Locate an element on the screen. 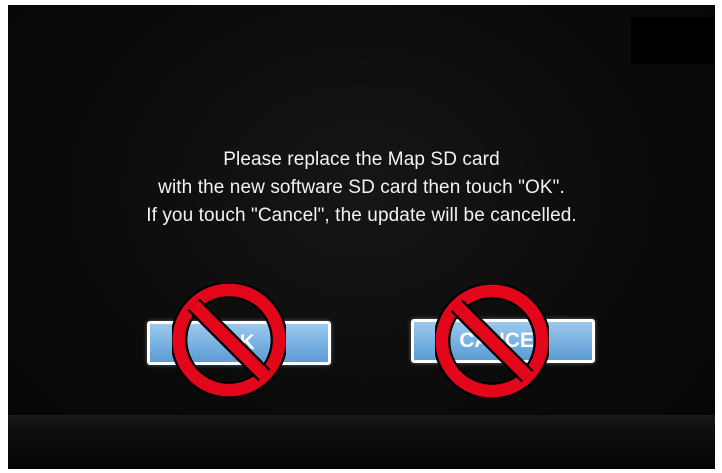 This screenshot has width=722, height=473. message-line-1: Please replace the Map SD card is located at coordinates (361, 159).